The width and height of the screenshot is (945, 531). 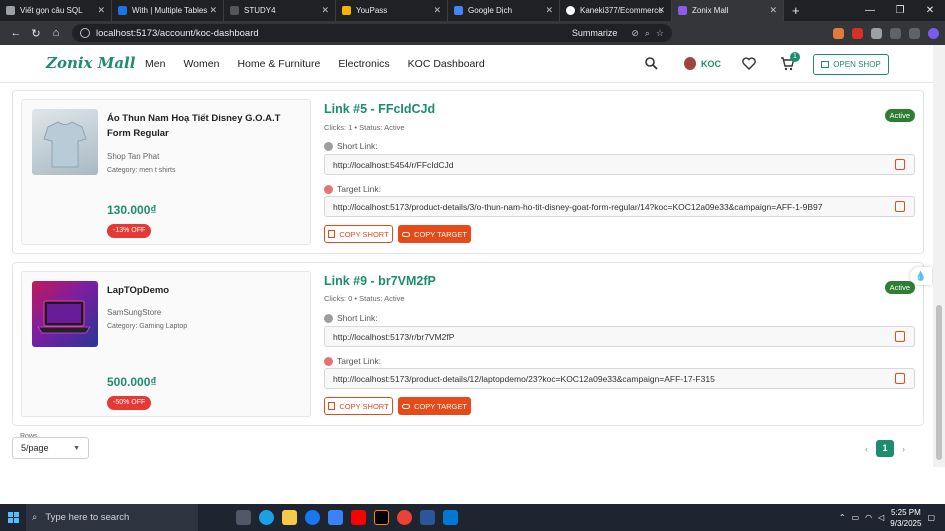 I want to click on back-icon: ←, so click(x=16, y=33).